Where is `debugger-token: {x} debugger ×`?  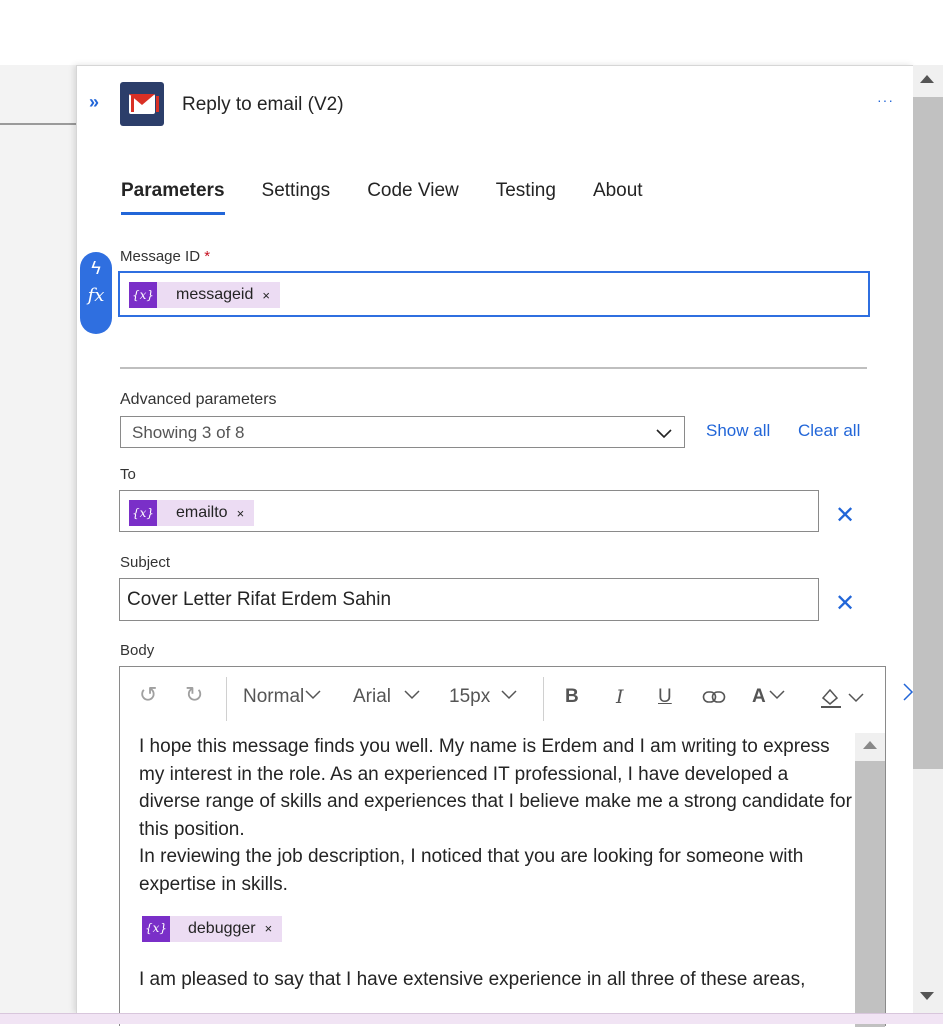 debugger-token: {x} debugger × is located at coordinates (212, 929).